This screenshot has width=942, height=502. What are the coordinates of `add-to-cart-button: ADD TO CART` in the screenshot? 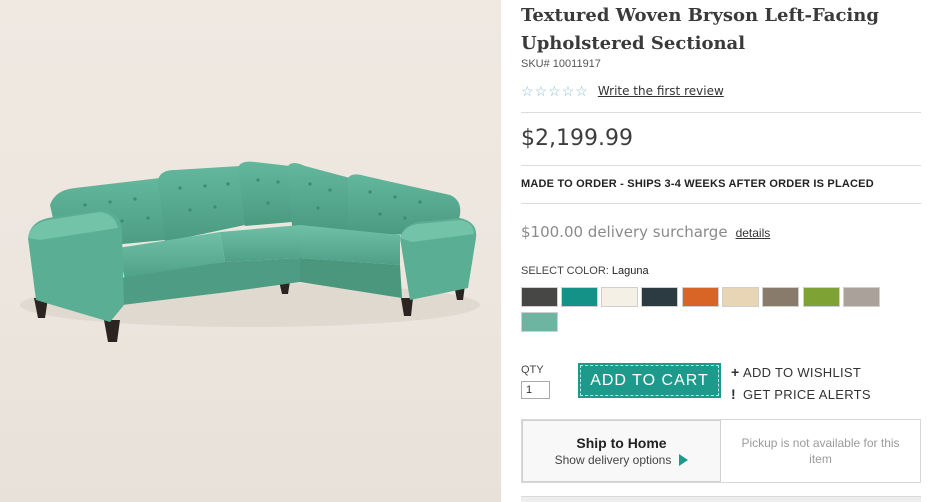 It's located at (649, 380).